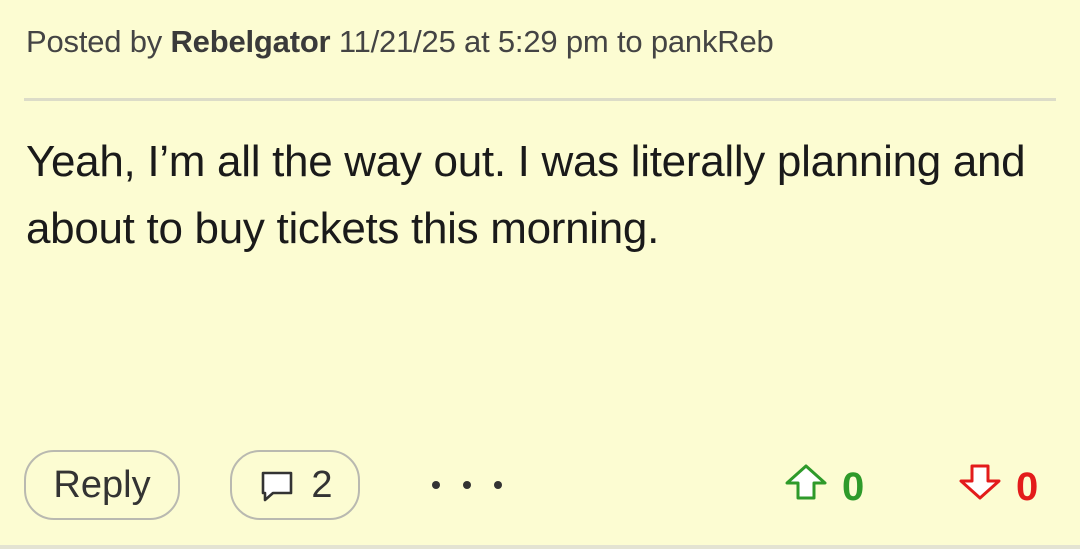 This screenshot has height=549, width=1080. I want to click on post-bottom-border, so click(540, 547).